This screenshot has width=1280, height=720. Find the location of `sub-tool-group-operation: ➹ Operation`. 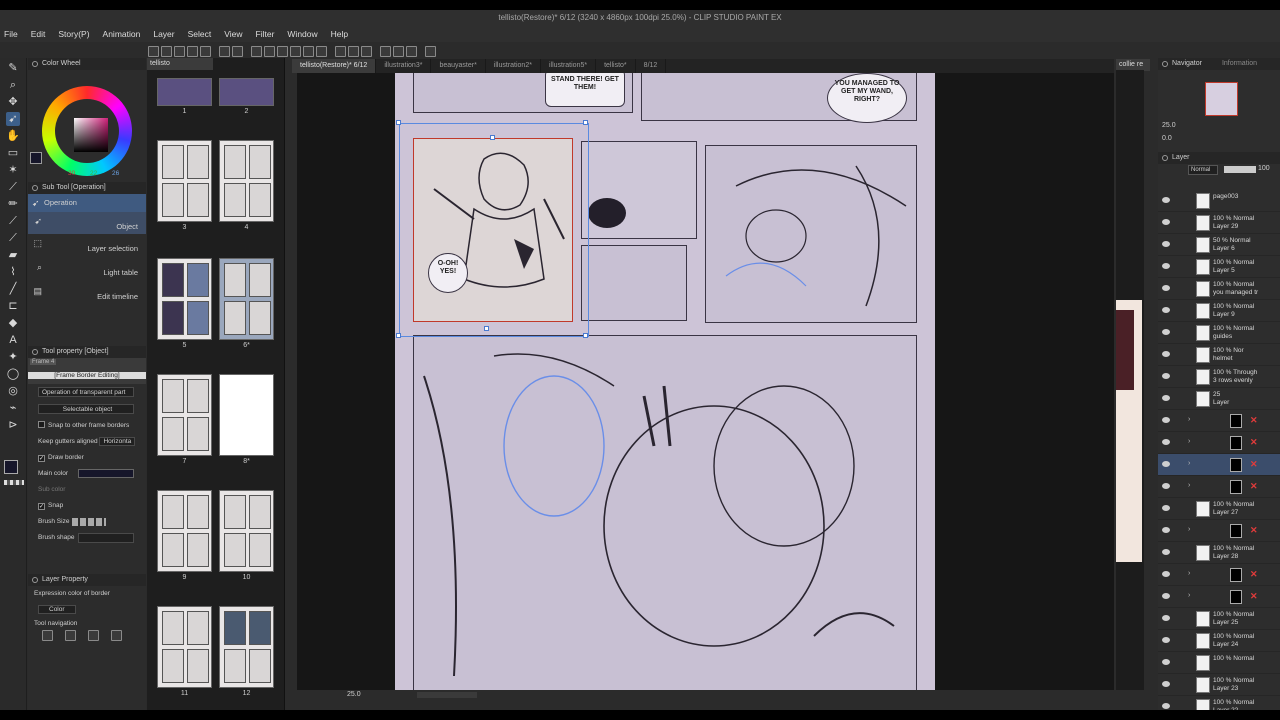

sub-tool-group-operation: ➹ Operation is located at coordinates (87, 203).